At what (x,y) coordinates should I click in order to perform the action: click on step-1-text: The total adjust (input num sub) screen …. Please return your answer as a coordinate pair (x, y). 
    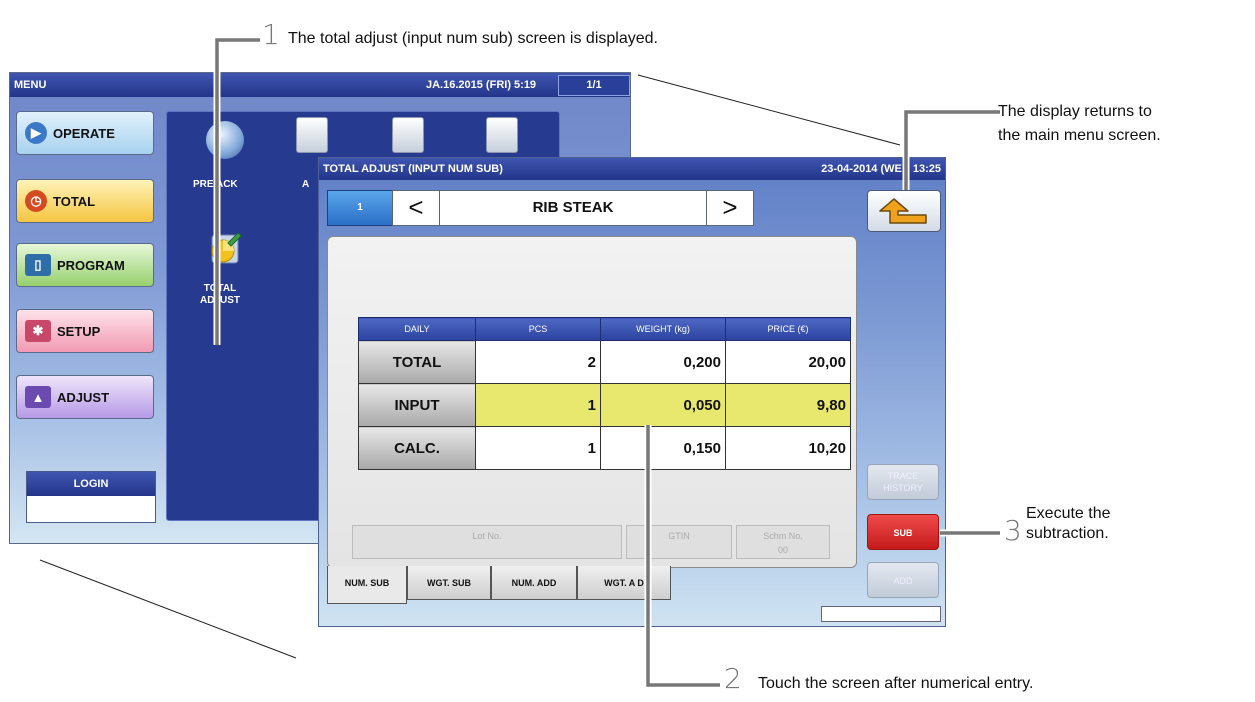
    Looking at the image, I should click on (473, 38).